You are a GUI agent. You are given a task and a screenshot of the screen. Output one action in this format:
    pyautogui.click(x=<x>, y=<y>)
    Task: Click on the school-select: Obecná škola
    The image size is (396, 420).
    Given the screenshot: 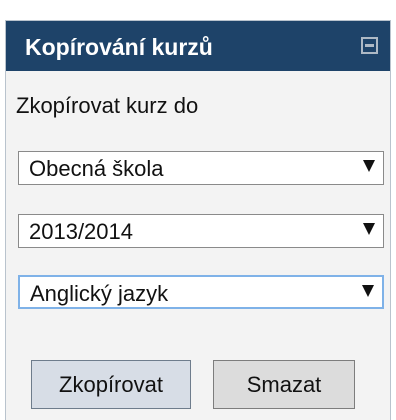 What is the action you would take?
    pyautogui.click(x=201, y=168)
    